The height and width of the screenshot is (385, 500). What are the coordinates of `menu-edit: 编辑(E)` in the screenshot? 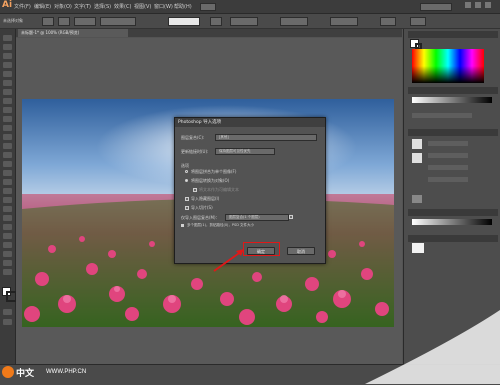 It's located at (42, 6).